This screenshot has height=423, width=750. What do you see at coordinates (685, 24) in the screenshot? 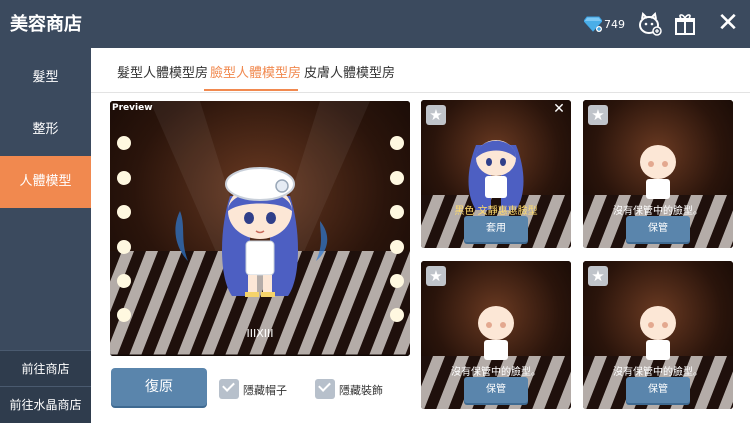
I see `gift-icon` at bounding box center [685, 24].